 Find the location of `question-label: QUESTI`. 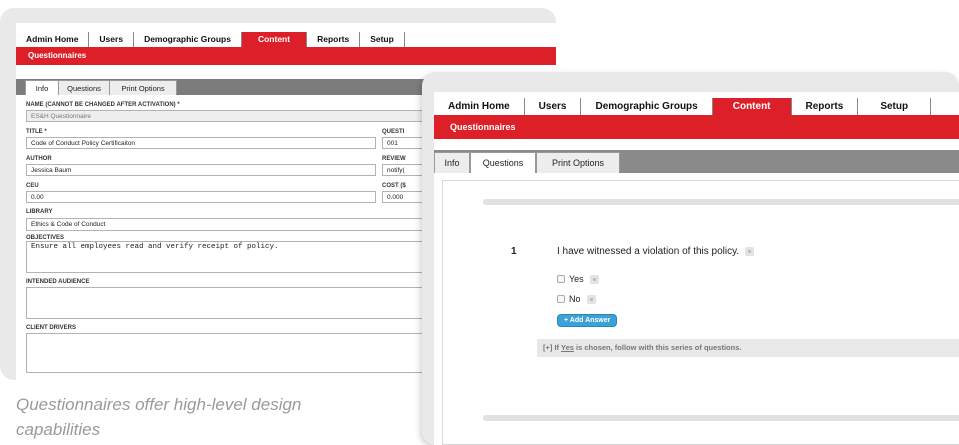

question-label: QUESTI is located at coordinates (393, 132).